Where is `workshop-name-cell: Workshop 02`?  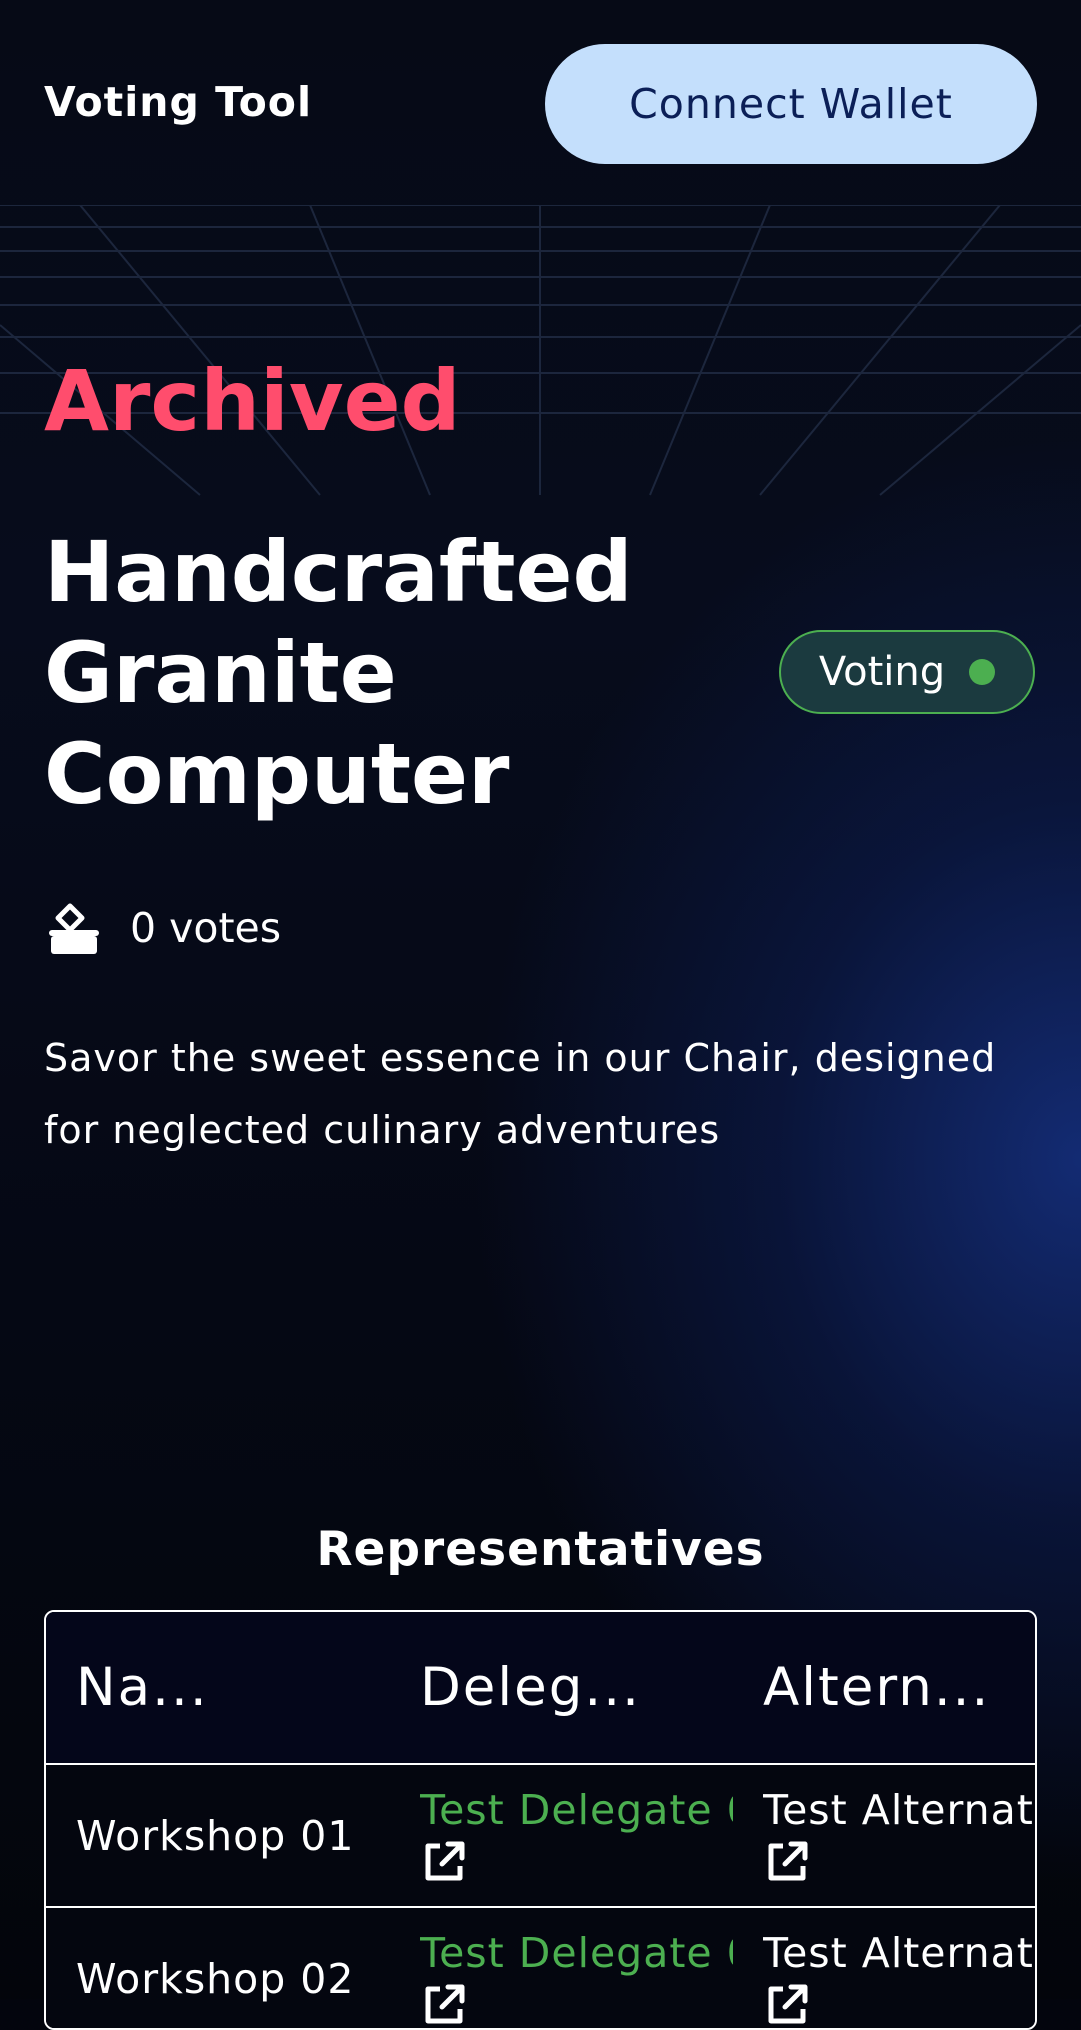 workshop-name-cell: Workshop 02 is located at coordinates (218, 1967).